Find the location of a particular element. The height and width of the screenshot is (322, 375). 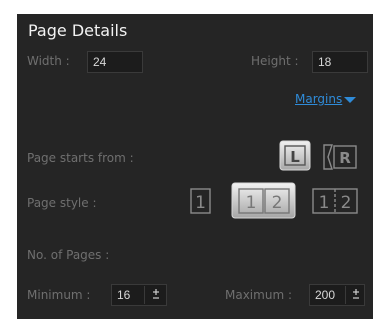

width-label: Width : is located at coordinates (48, 61).